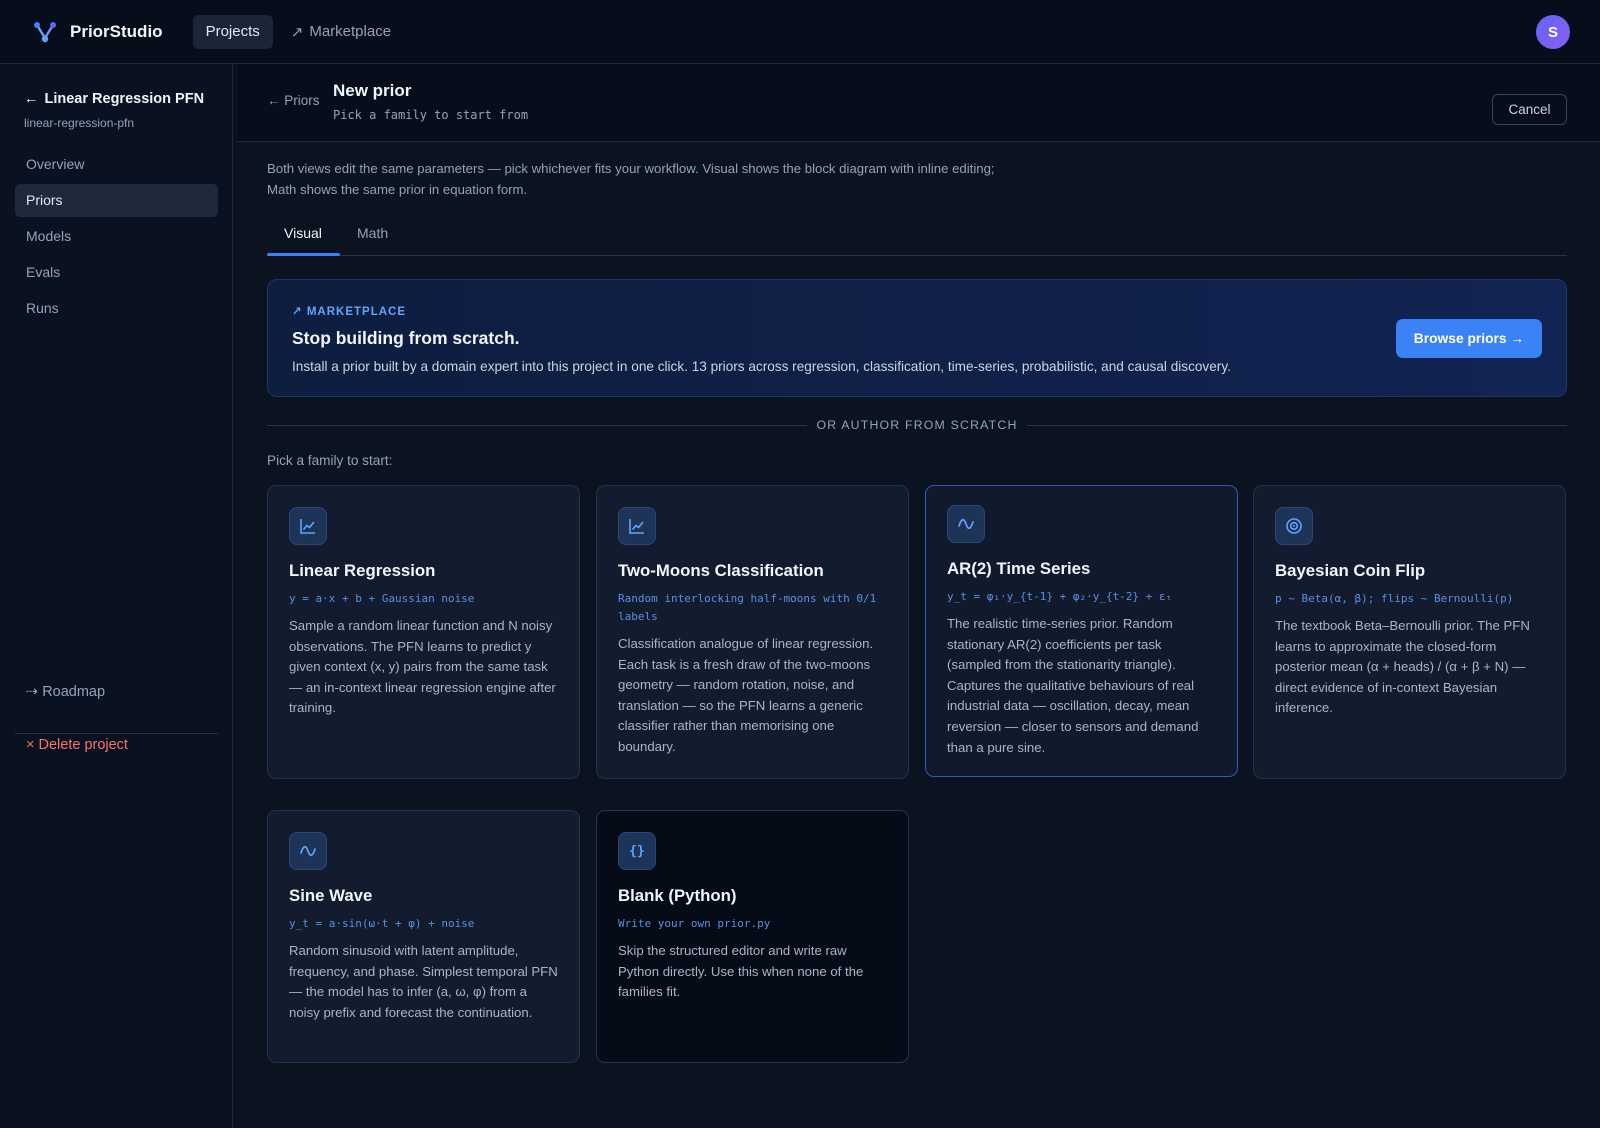 This screenshot has width=1600, height=1128. What do you see at coordinates (372, 233) in the screenshot?
I see `tab-math: Math` at bounding box center [372, 233].